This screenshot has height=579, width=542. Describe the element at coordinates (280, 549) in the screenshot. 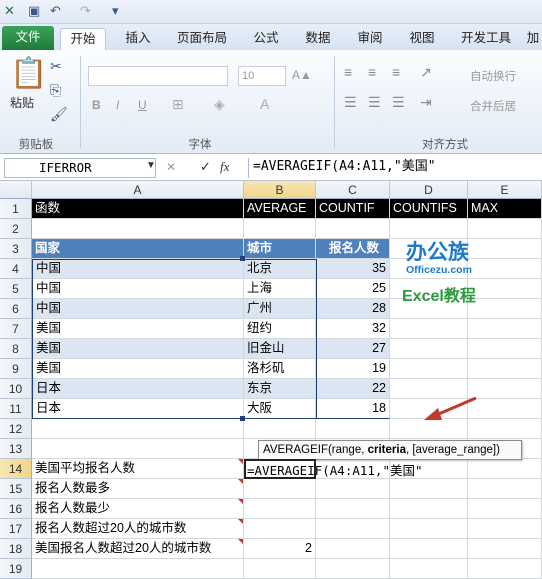

I see `answer-cell: 2` at that location.